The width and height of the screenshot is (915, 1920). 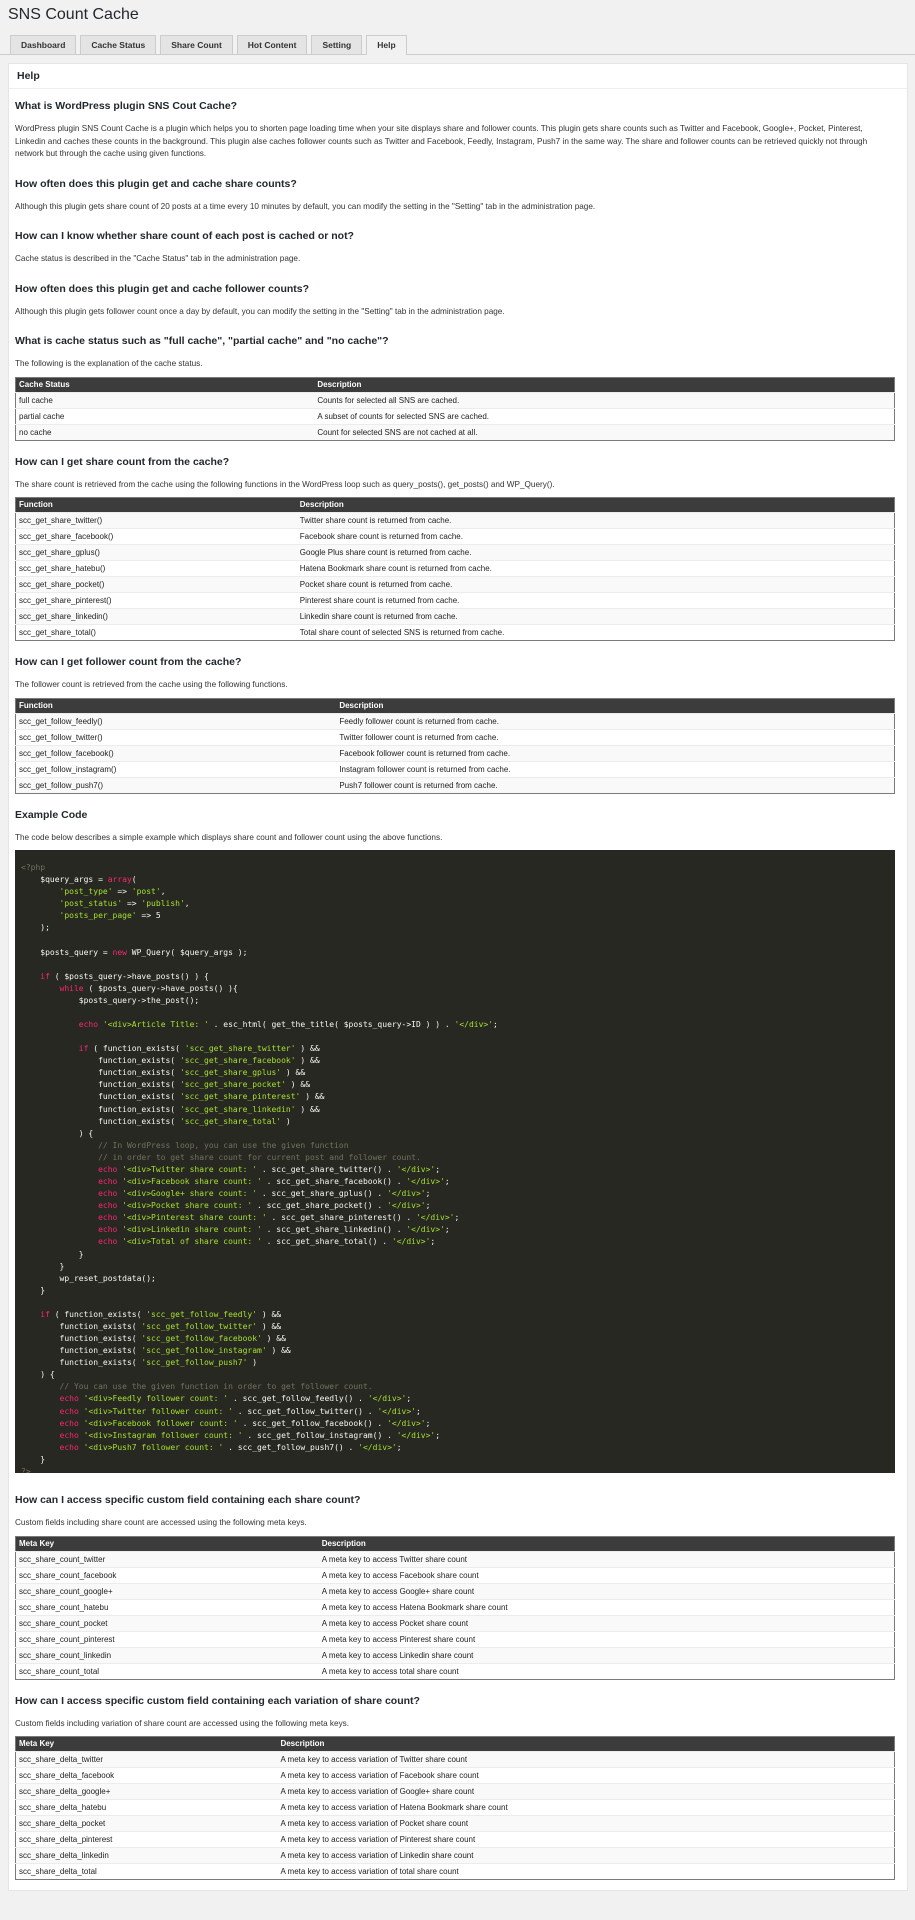 I want to click on code-token: 'scc_get_share_twitter', so click(x=240, y=1049).